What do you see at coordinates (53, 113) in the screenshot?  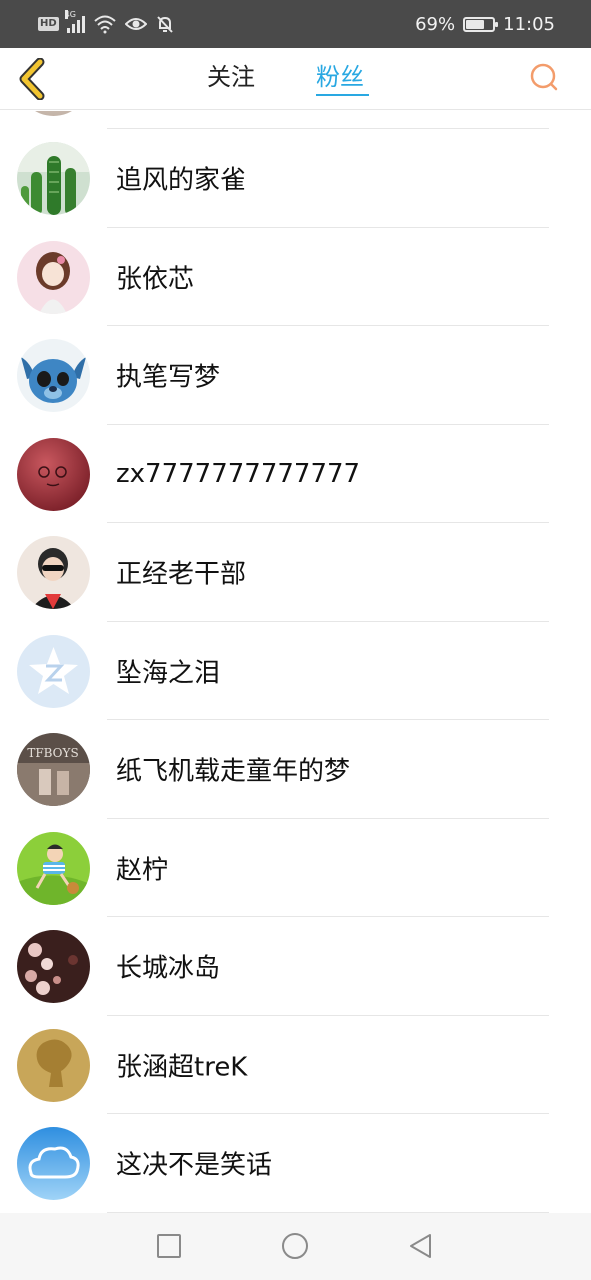 I see `avatar` at bounding box center [53, 113].